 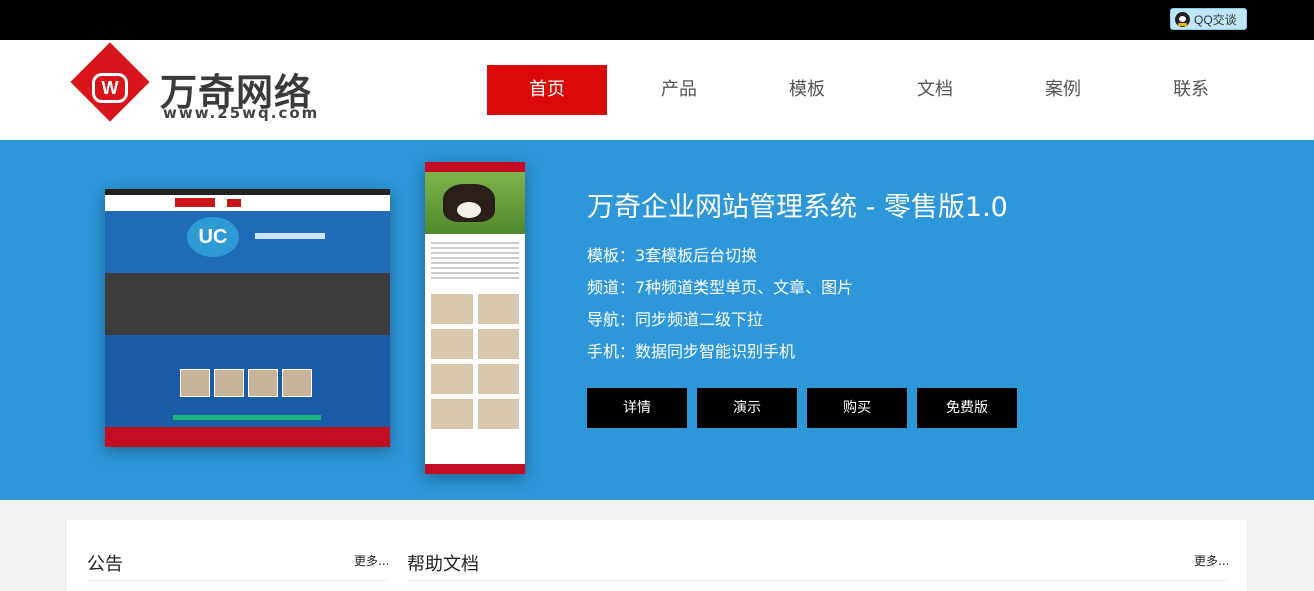 I want to click on banner-buttons: 详情 演示 购买 免费版, so click(x=802, y=408).